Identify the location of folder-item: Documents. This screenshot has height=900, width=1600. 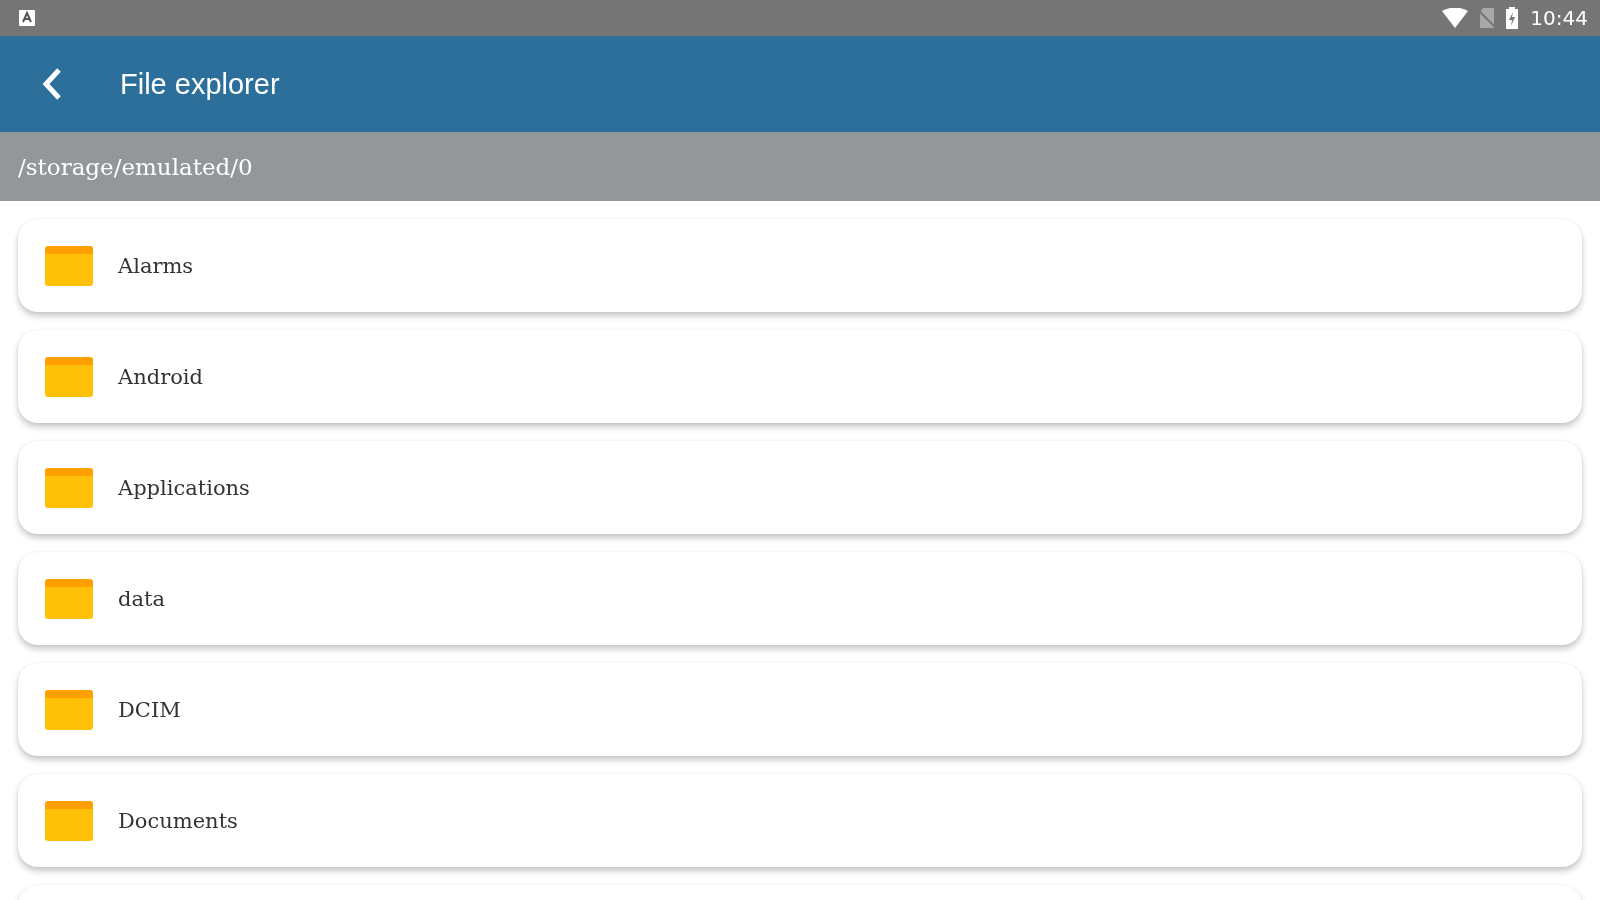
(800, 820).